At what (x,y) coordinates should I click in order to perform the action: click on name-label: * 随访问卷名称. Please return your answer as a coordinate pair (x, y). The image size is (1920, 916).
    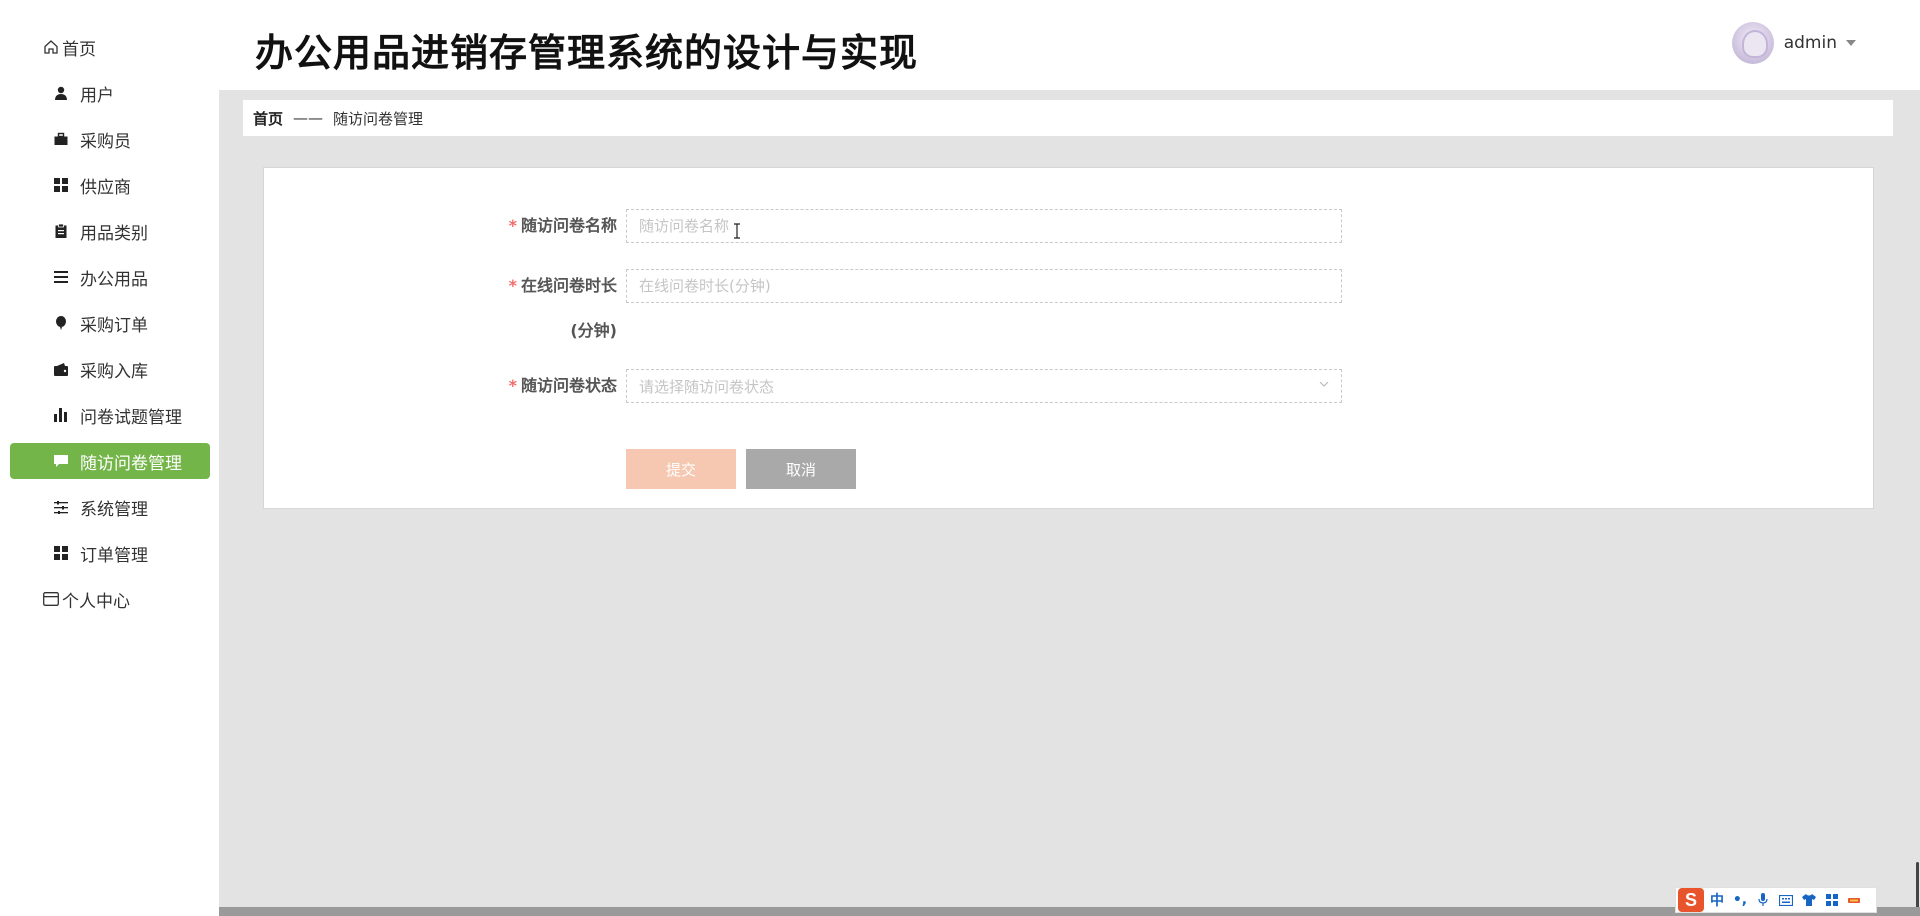
    Looking at the image, I should click on (517, 226).